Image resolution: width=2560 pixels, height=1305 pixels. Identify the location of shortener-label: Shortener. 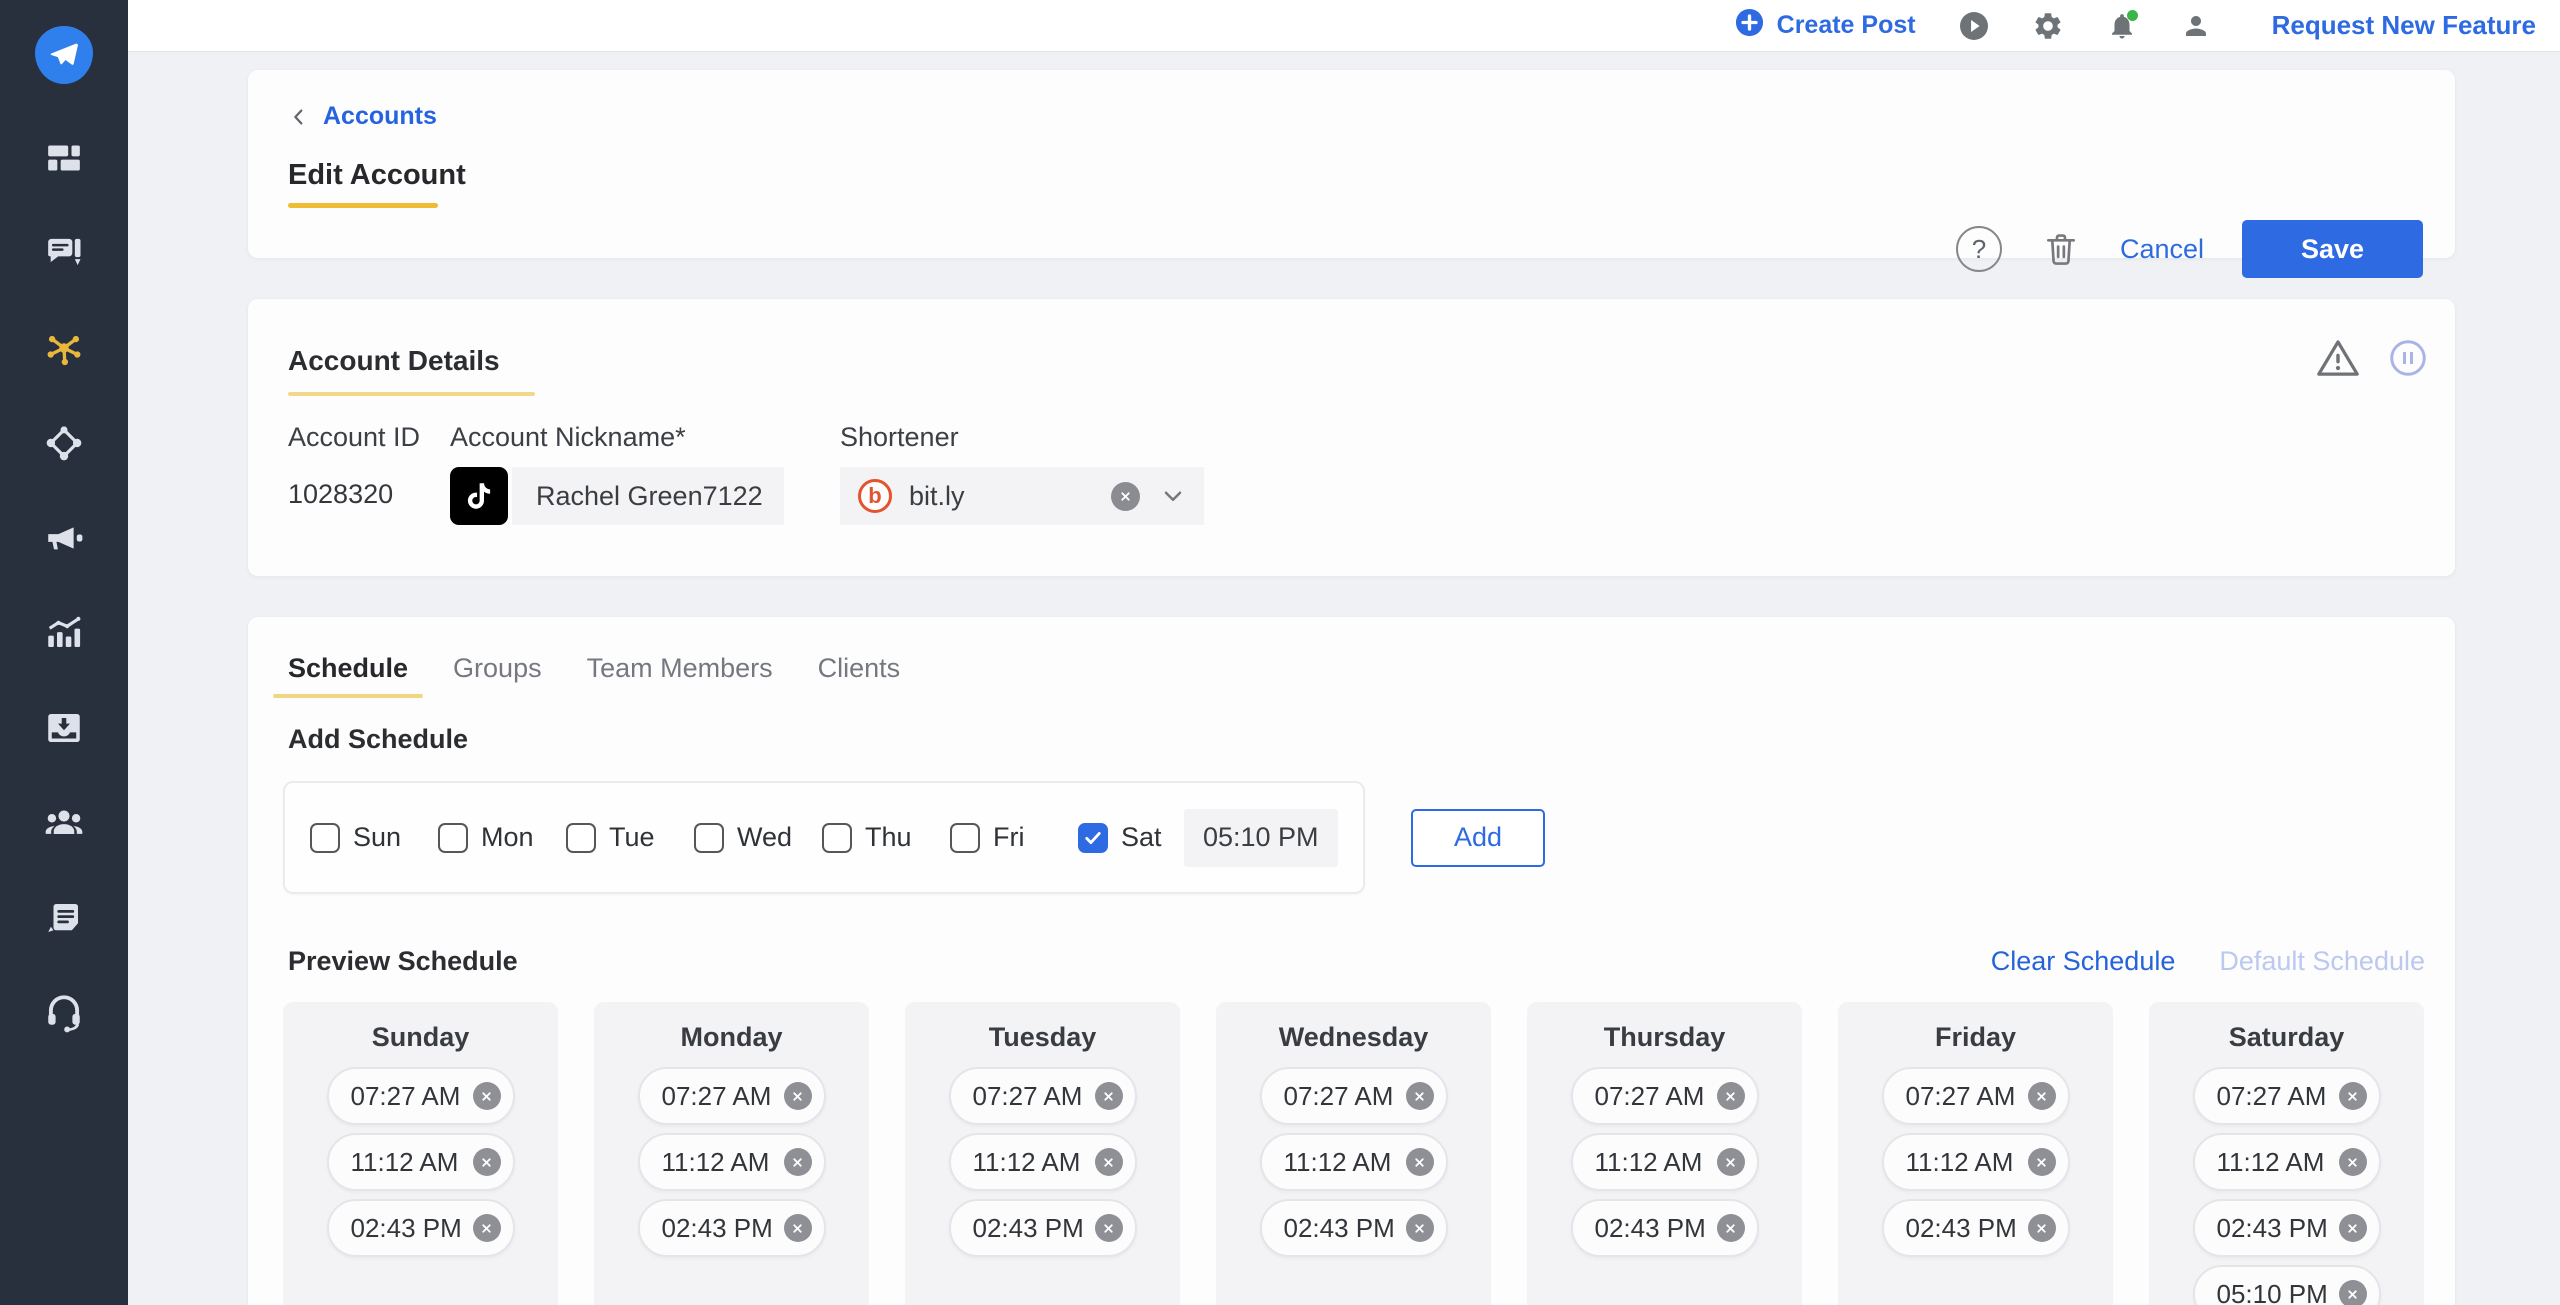
(899, 437).